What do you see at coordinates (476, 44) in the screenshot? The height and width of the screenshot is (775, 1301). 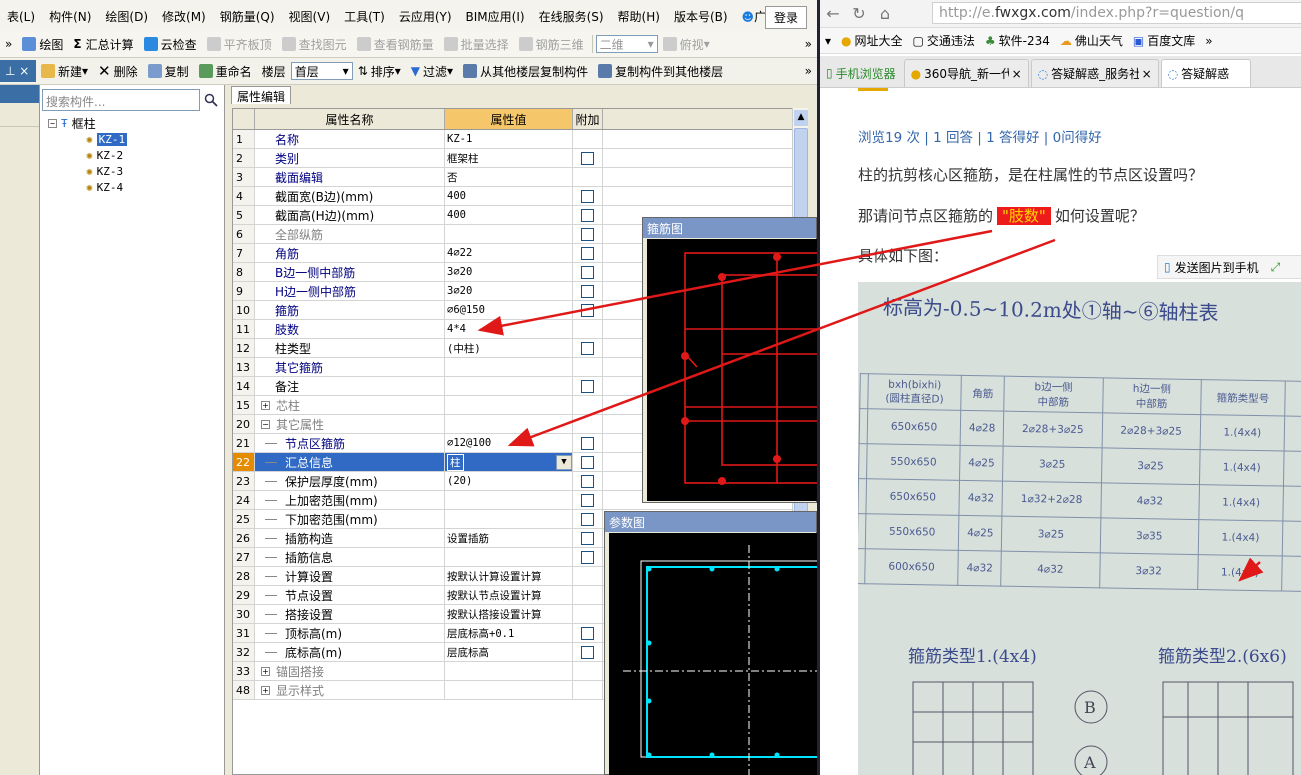 I see `batch-select-button: 批量选择` at bounding box center [476, 44].